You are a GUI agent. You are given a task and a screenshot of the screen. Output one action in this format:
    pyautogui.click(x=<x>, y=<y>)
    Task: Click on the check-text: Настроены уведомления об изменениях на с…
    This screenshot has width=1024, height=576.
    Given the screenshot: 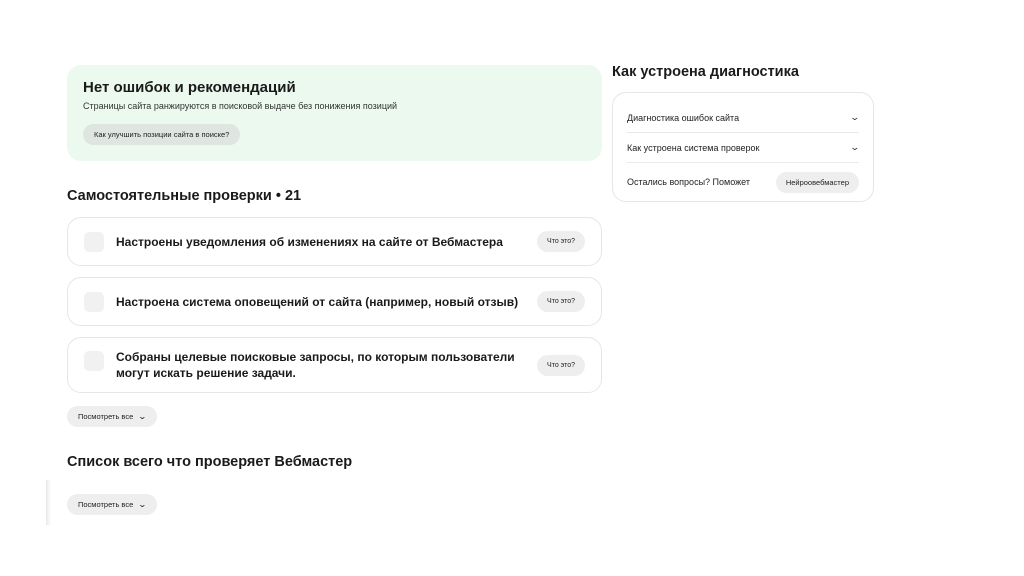 What is the action you would take?
    pyautogui.click(x=309, y=241)
    